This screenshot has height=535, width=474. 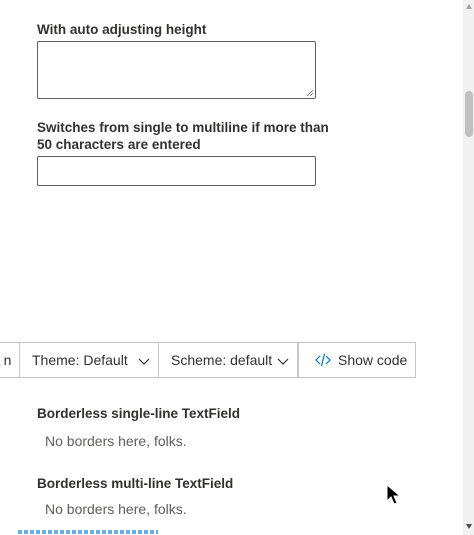 I want to click on scheme-dropdown-label: Scheme: default, so click(x=222, y=360).